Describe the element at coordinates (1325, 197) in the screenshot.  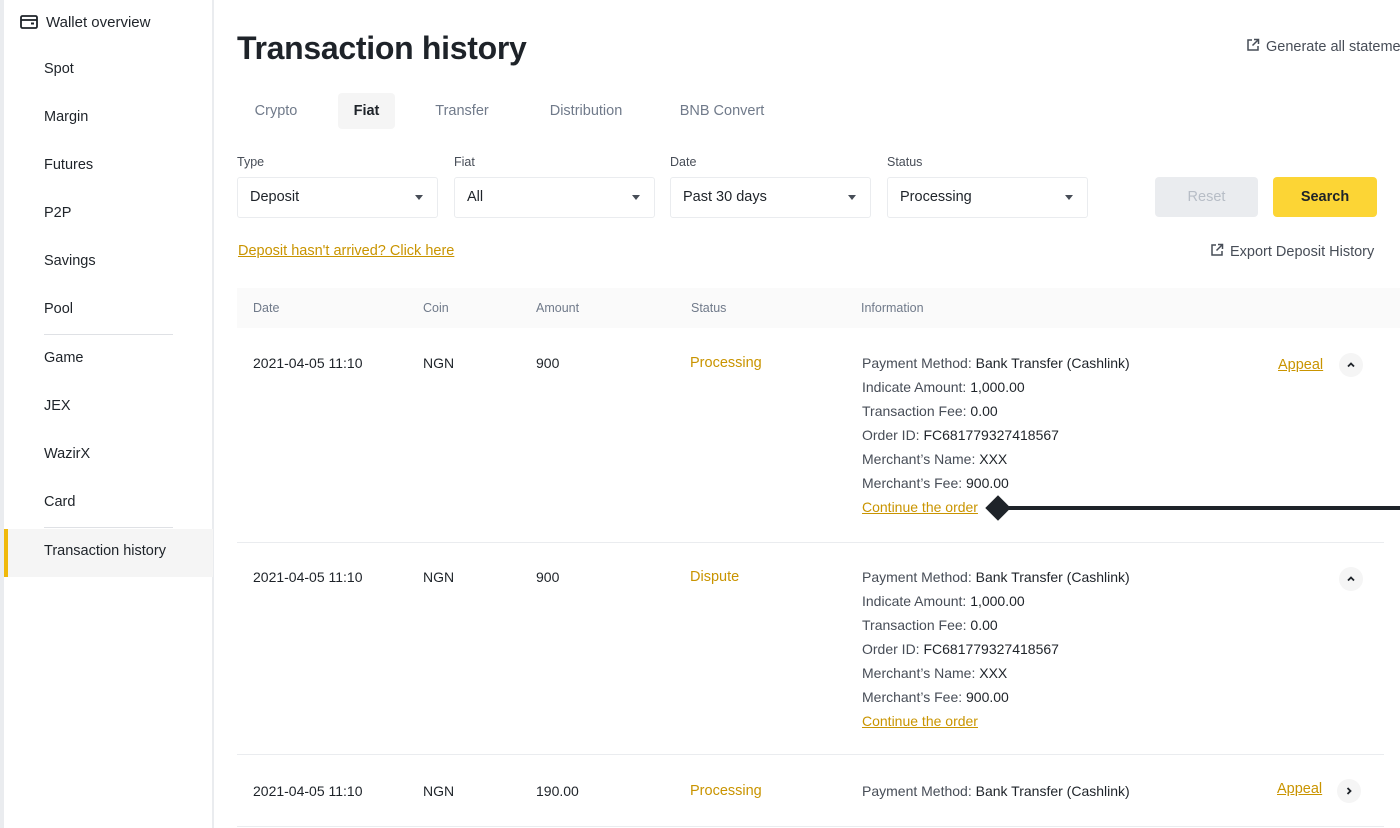
I see `search-button: Search` at that location.